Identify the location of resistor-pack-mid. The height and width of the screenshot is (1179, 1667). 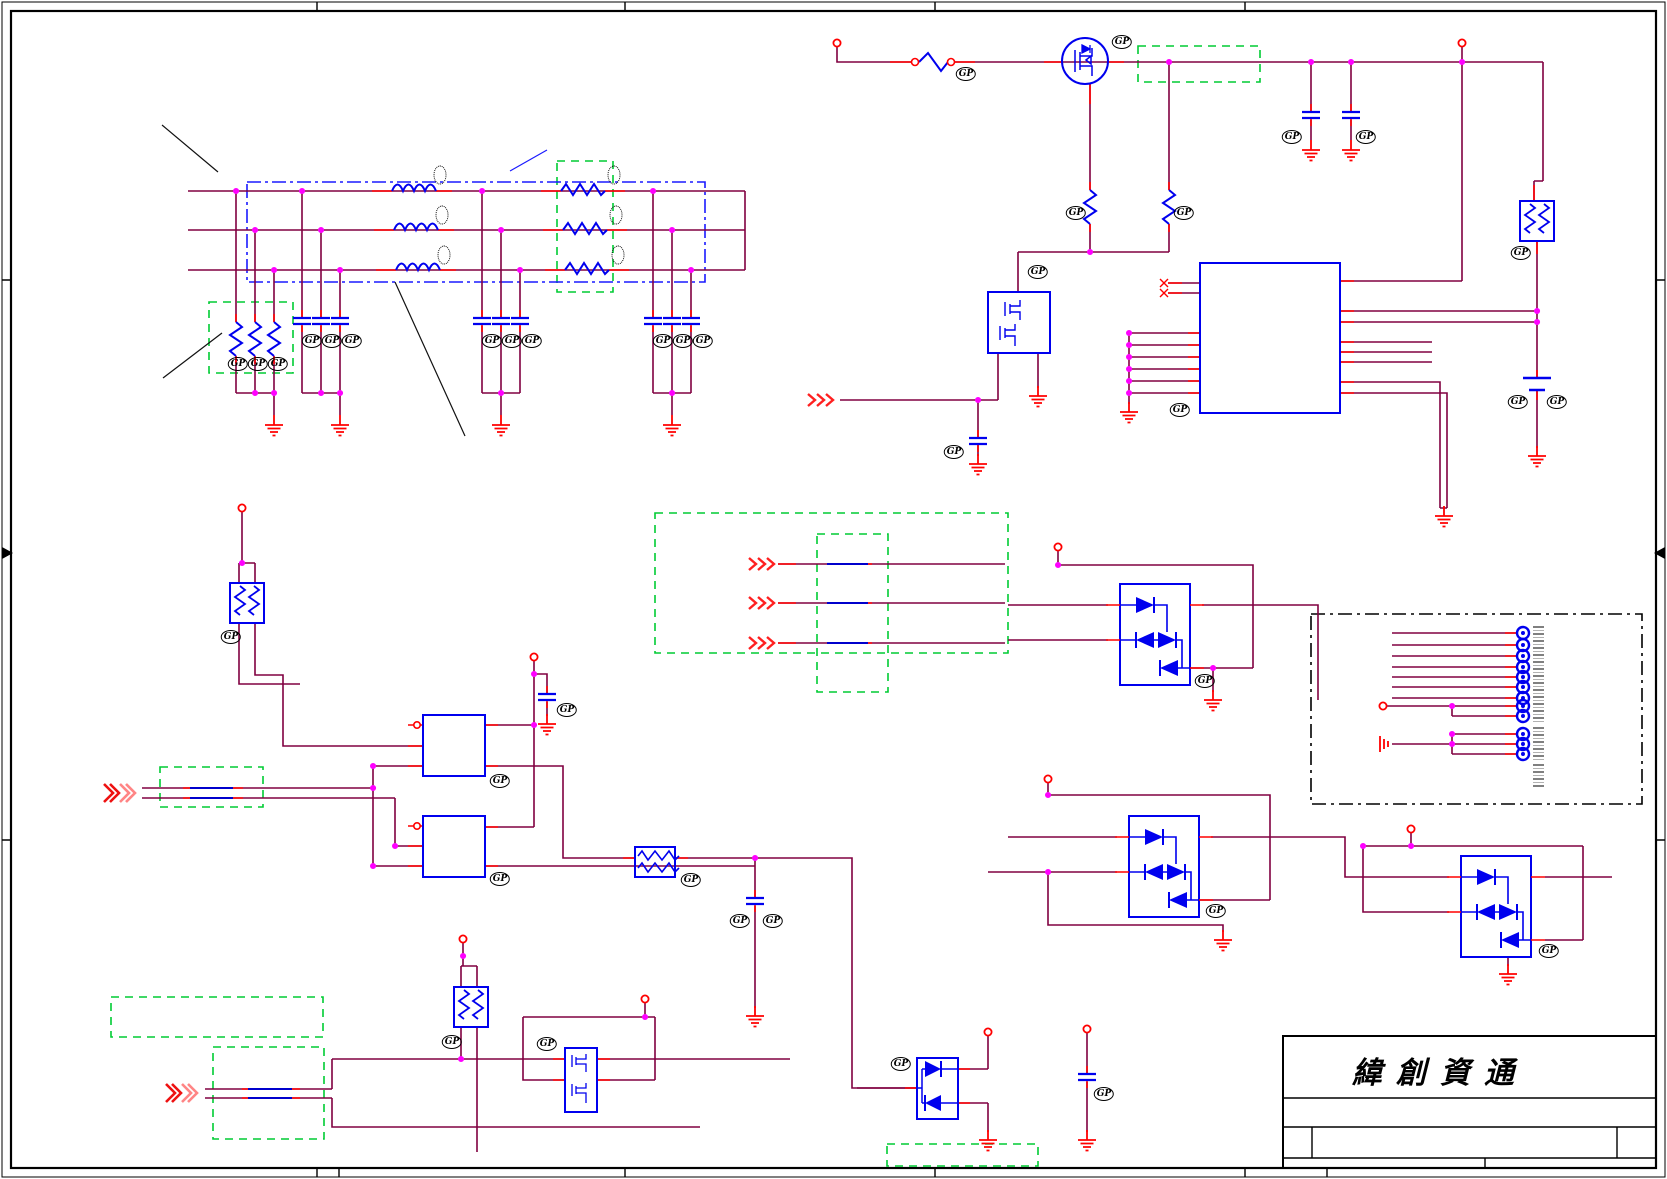
(657, 862).